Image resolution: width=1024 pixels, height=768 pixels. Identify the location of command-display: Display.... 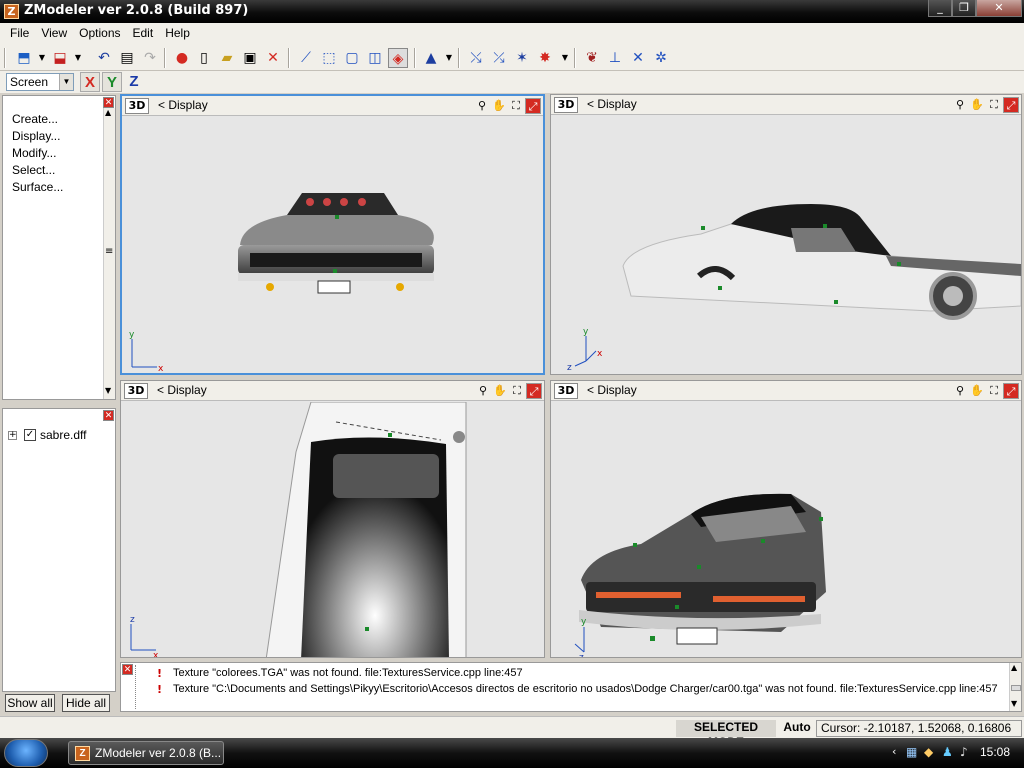
(36, 136).